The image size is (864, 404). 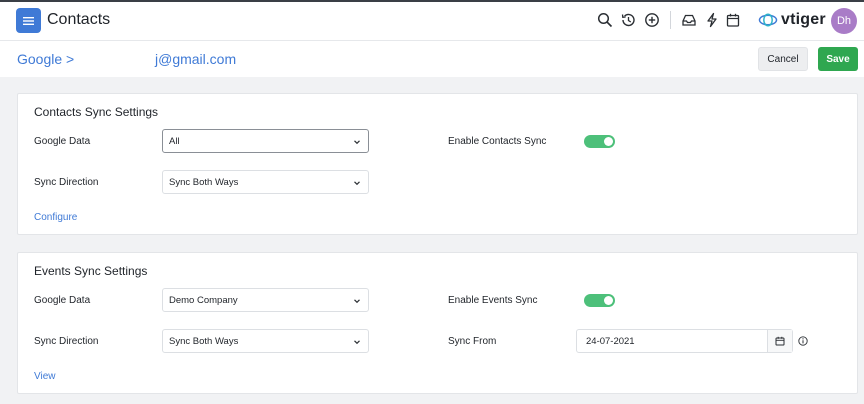 I want to click on contacts-sync-direction-select: Sync Both Ways, so click(x=265, y=182).